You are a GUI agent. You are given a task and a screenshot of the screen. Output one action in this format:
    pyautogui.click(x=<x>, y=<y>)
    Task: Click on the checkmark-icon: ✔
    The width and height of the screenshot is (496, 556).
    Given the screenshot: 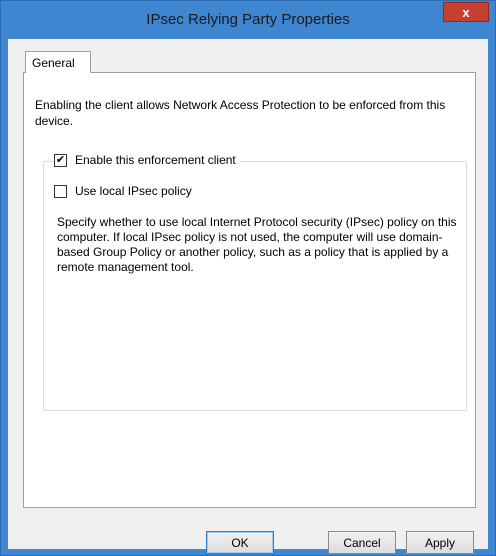 What is the action you would take?
    pyautogui.click(x=60, y=159)
    